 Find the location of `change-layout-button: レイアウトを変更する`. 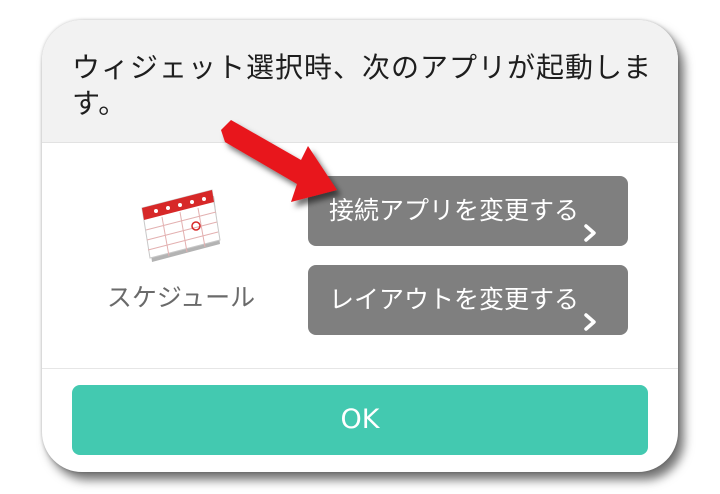

change-layout-button: レイアウトを変更する is located at coordinates (468, 300).